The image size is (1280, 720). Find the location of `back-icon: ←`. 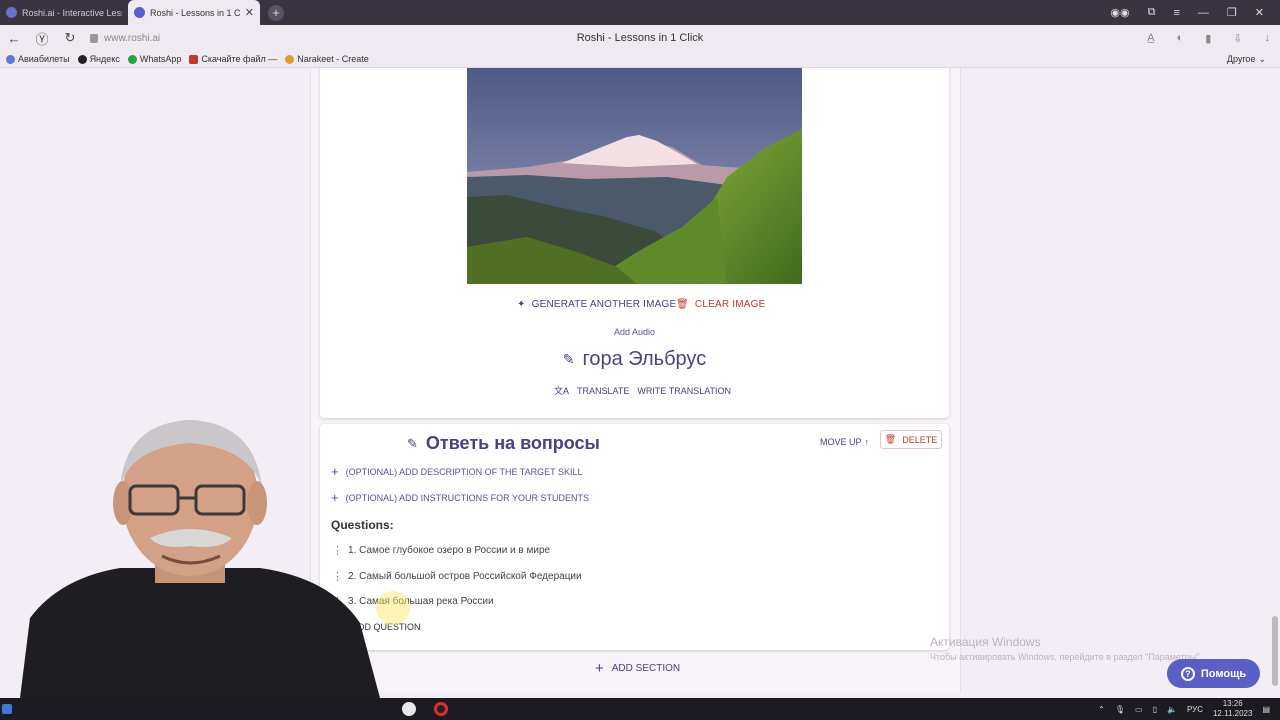

back-icon: ← is located at coordinates (14, 38).